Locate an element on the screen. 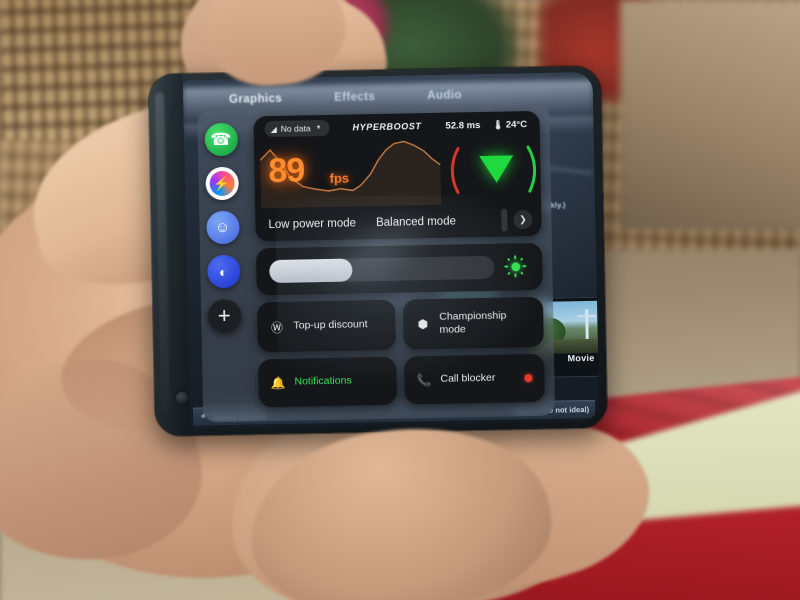  add-shortcut-button: + is located at coordinates (224, 316).